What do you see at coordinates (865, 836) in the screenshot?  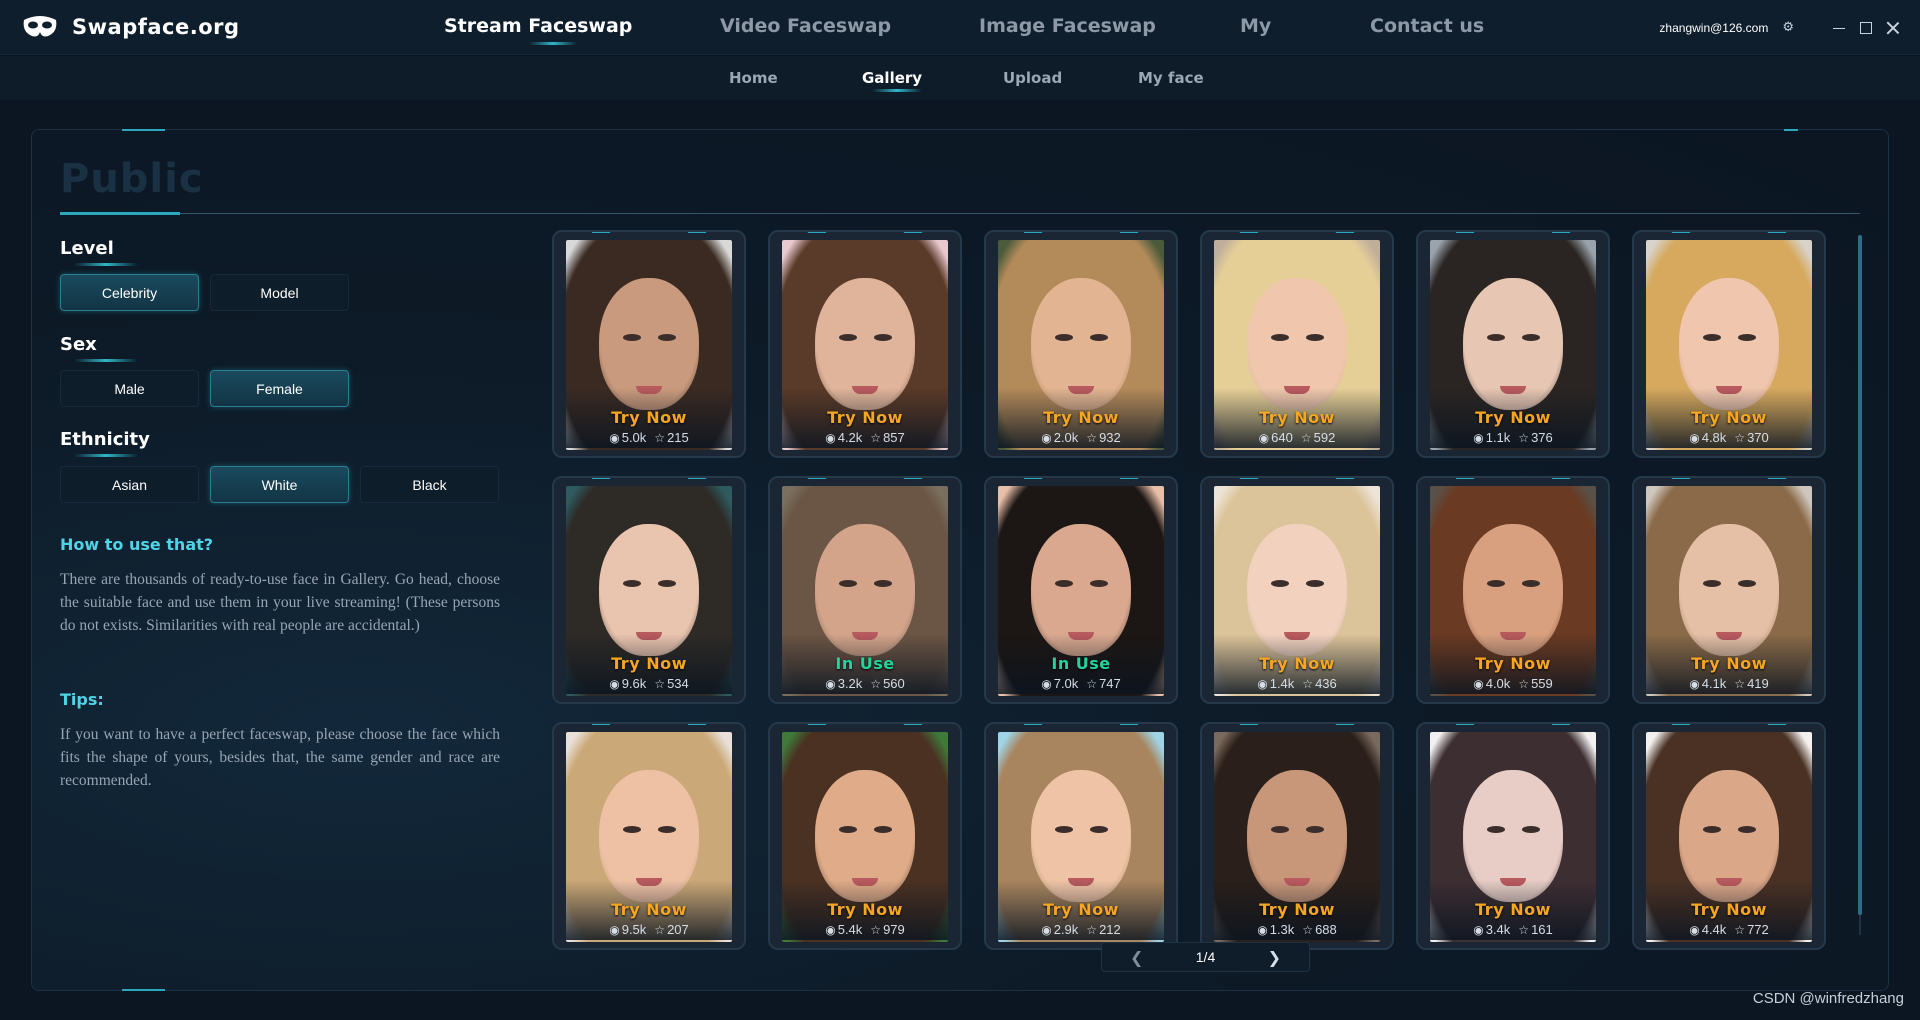 I see `face-card: Try Now ◉ 5.4k ☆ 979` at bounding box center [865, 836].